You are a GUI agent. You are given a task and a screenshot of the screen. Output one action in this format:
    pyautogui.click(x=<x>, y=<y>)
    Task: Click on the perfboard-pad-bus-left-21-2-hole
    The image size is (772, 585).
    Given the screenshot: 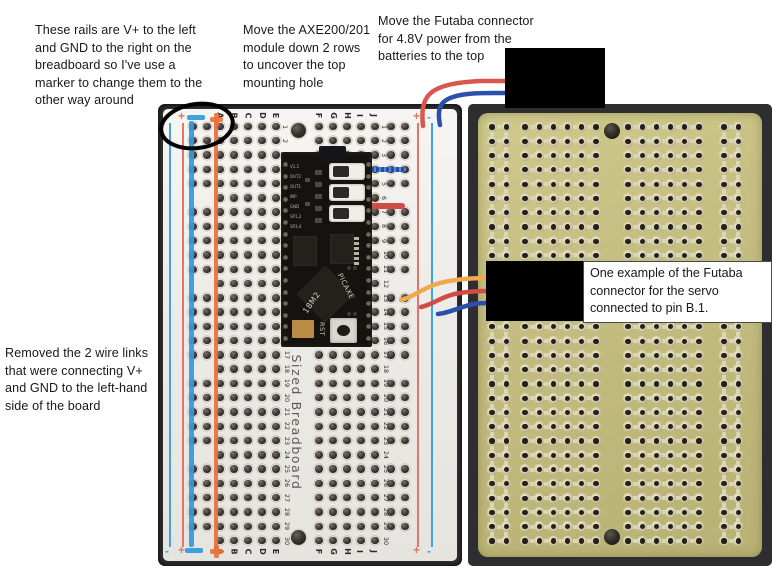 What is the action you would take?
    pyautogui.click(x=539, y=412)
    